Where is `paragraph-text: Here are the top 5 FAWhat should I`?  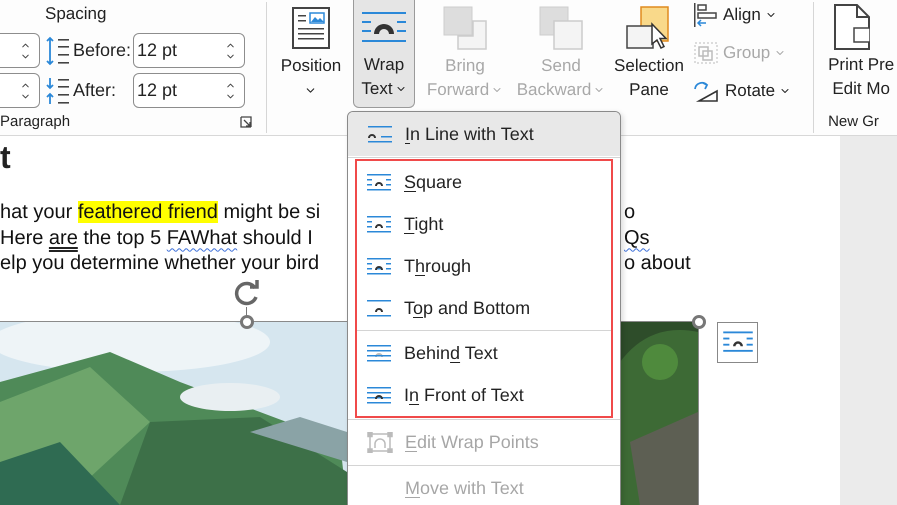
paragraph-text: Here are the top 5 FAWhat should I is located at coordinates (156, 238).